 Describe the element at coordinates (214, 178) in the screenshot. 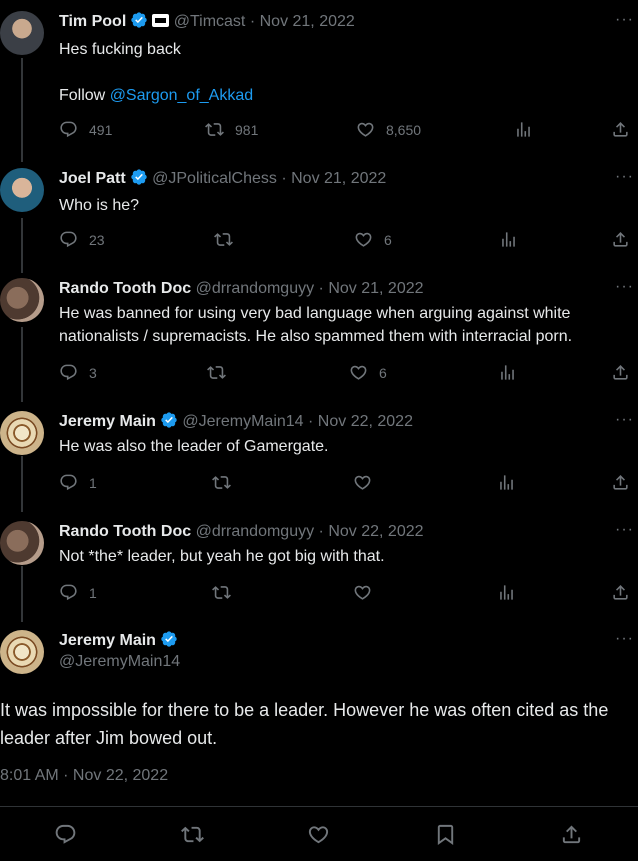

I see `author-handle: @JPoliticalChess` at that location.